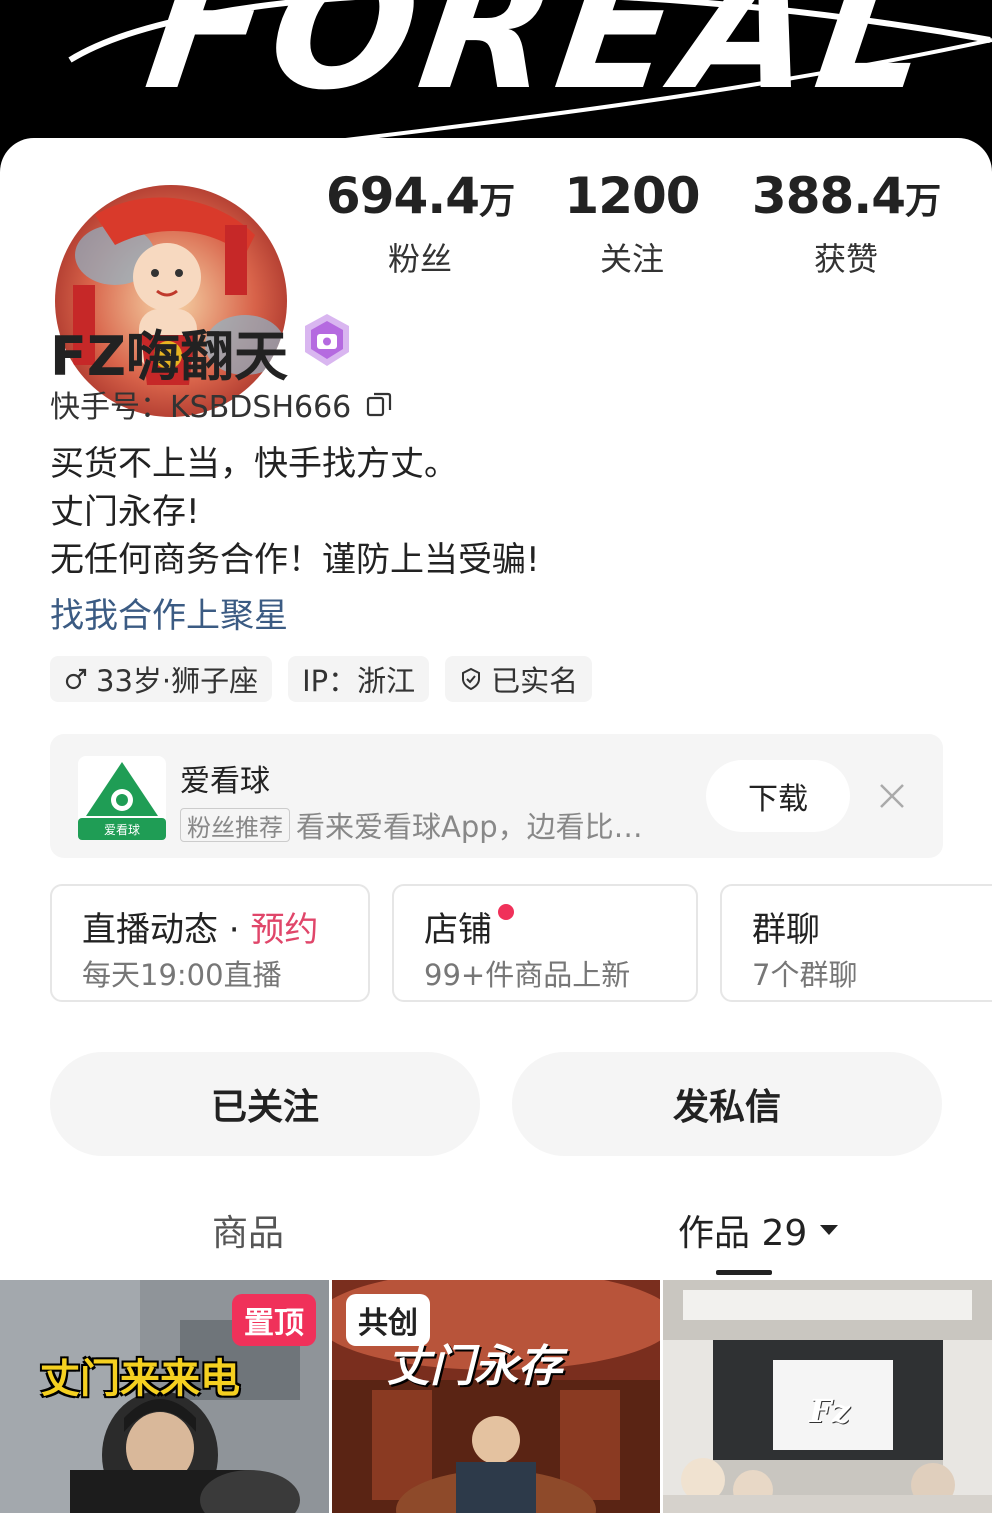 This screenshot has height=1513, width=992. Describe the element at coordinates (76, 679) in the screenshot. I see `male-icon` at that location.